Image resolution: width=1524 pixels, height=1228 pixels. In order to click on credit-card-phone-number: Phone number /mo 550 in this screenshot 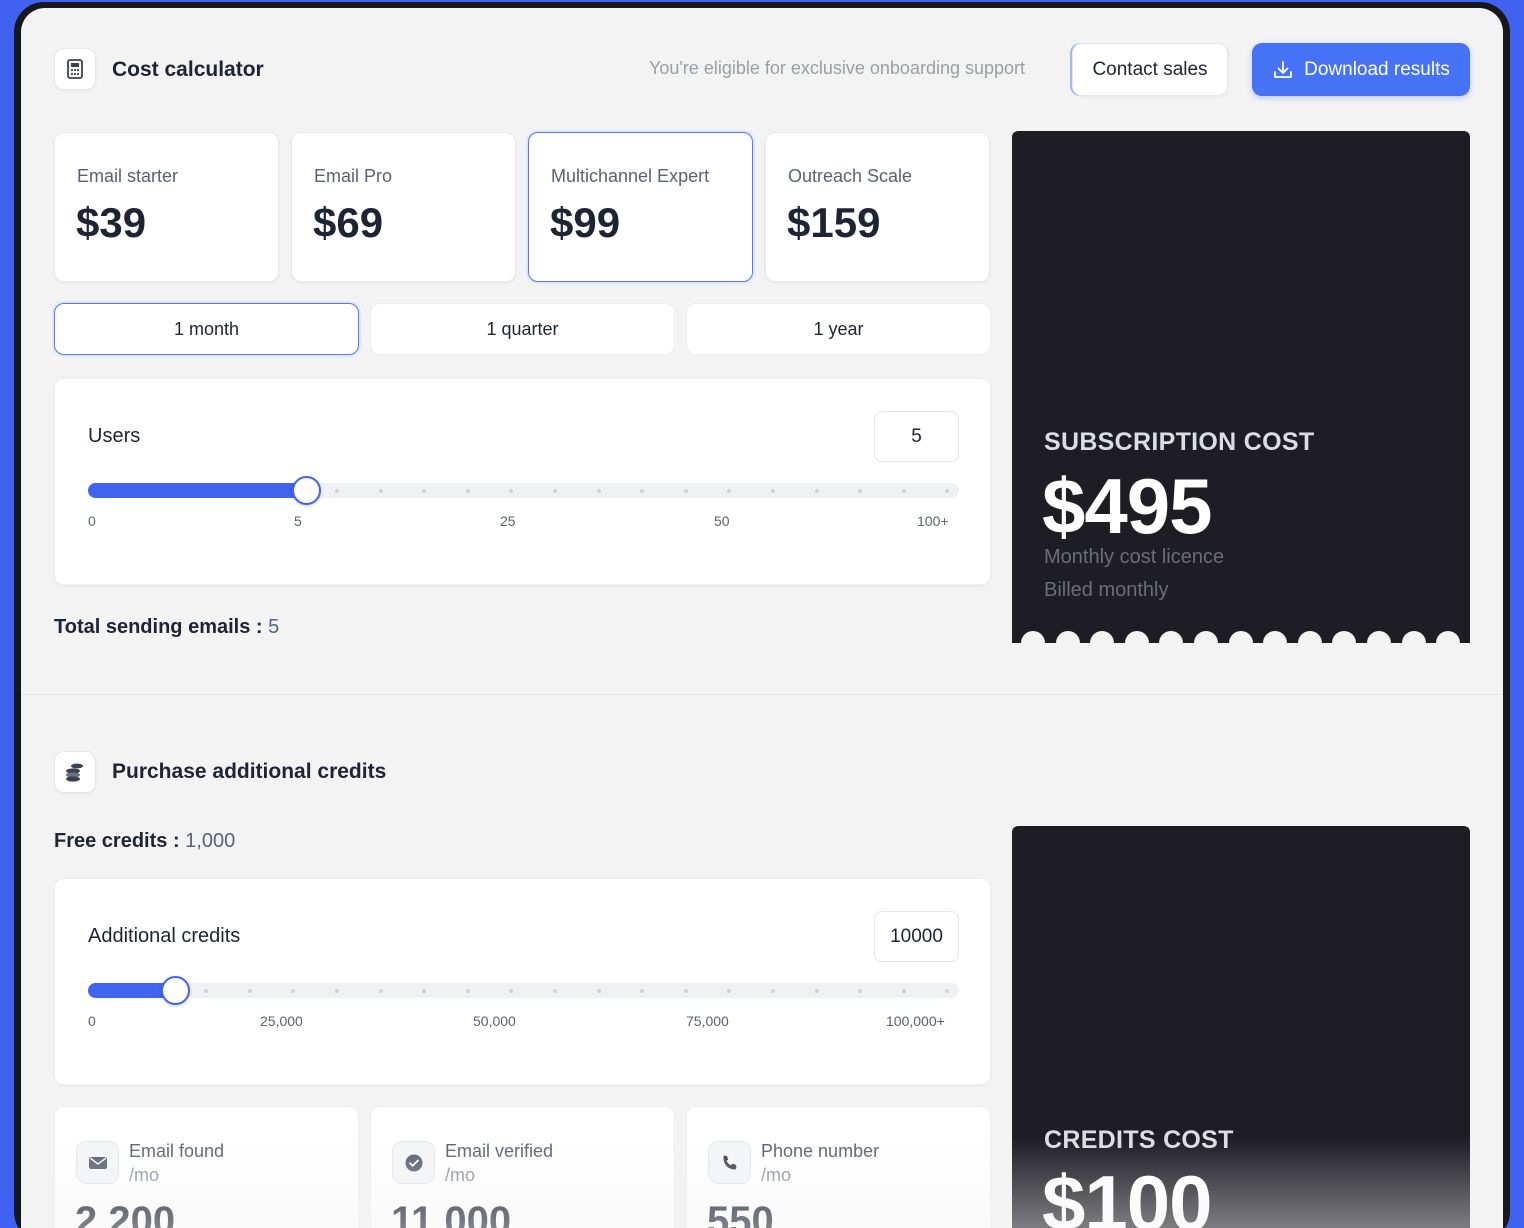, I will do `click(838, 1167)`.